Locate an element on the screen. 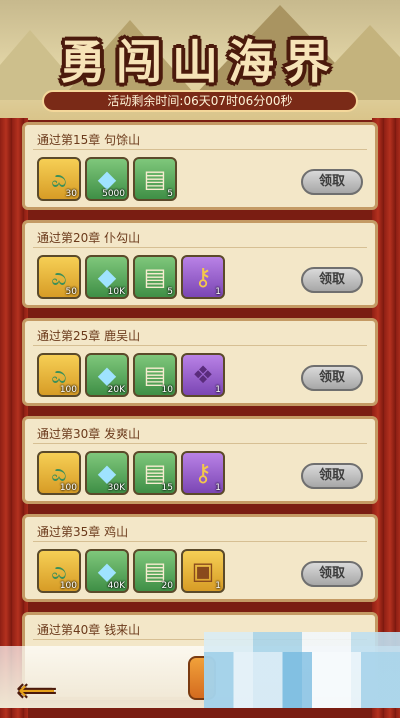 The image size is (400, 718). reward-card: 通过第20章 仆勾山 ಎ 50 ◆ 10K ▤ 5 ⚷ 1 领取 is located at coordinates (200, 264).